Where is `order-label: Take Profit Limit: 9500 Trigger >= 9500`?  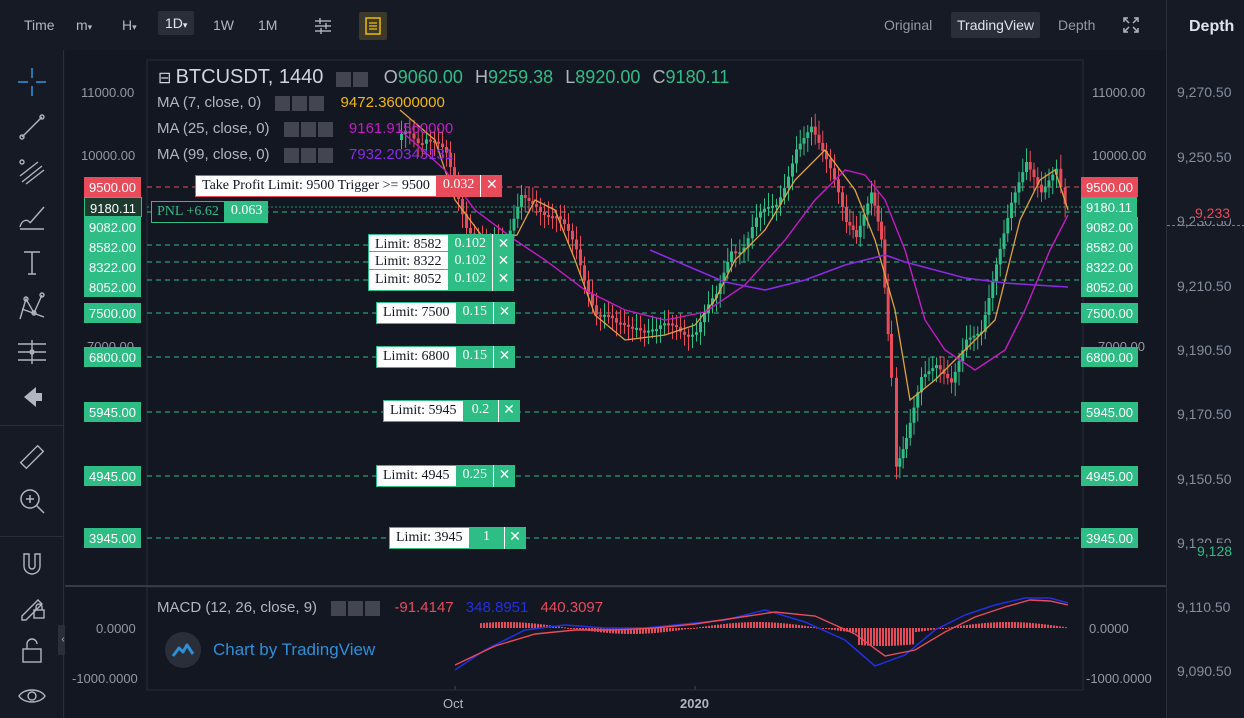 order-label: Take Profit Limit: 9500 Trigger >= 9500 is located at coordinates (316, 186).